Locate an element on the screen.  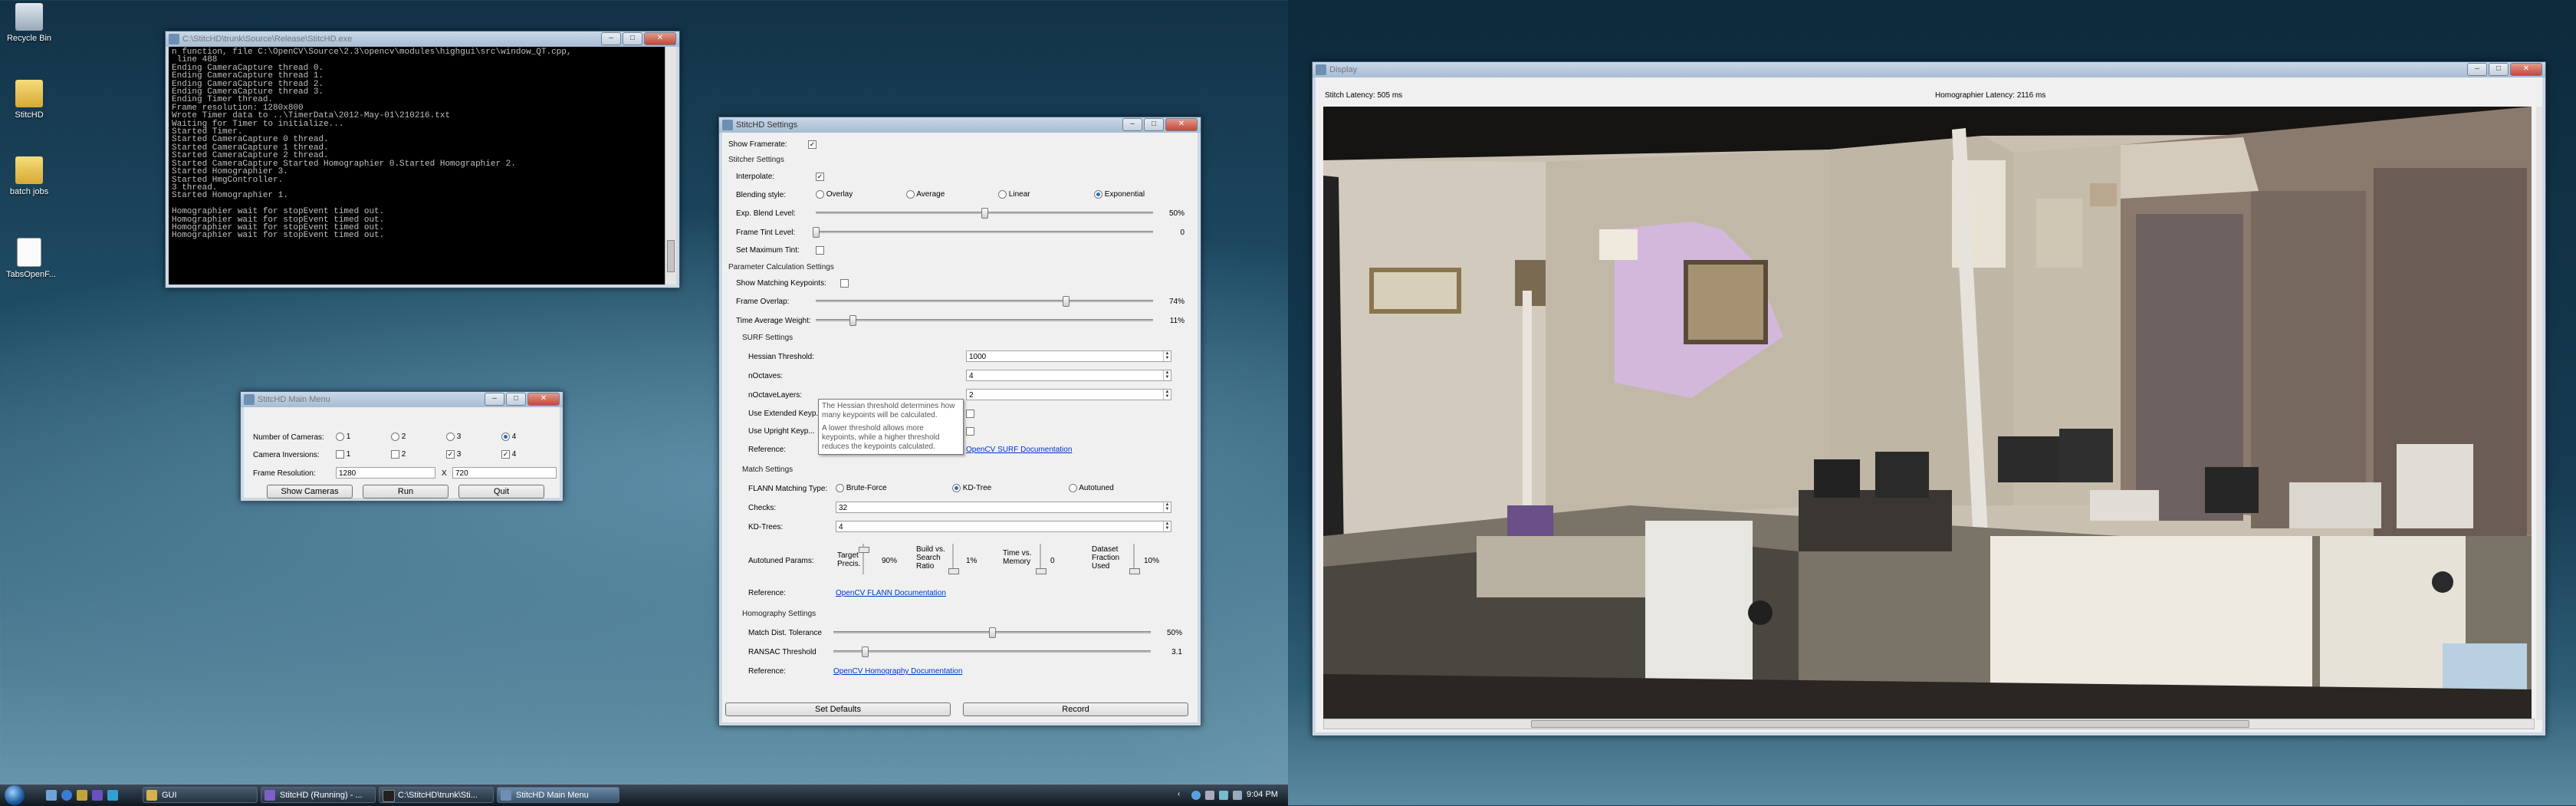
noctave-layers-input: 2 ▲ ▼ is located at coordinates (1068, 394).